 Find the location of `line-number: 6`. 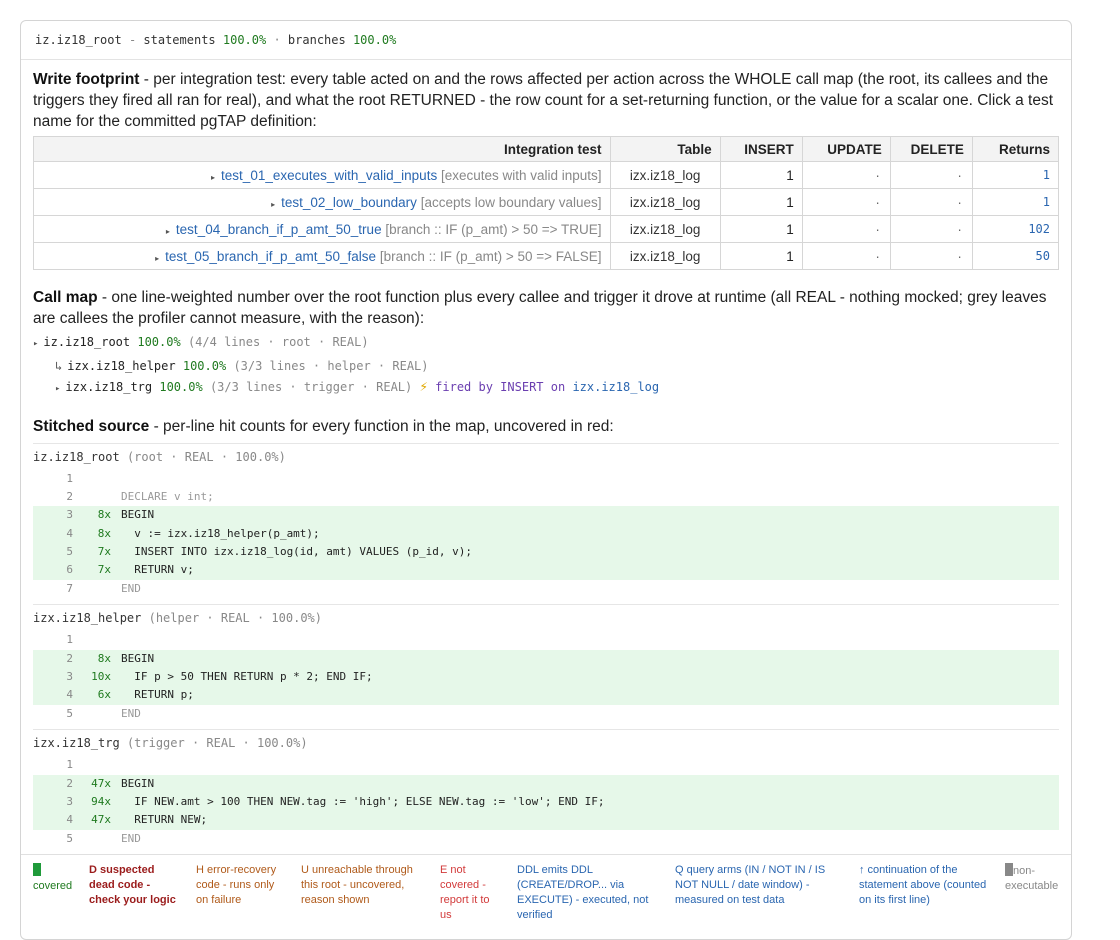

line-number: 6 is located at coordinates (69, 570).